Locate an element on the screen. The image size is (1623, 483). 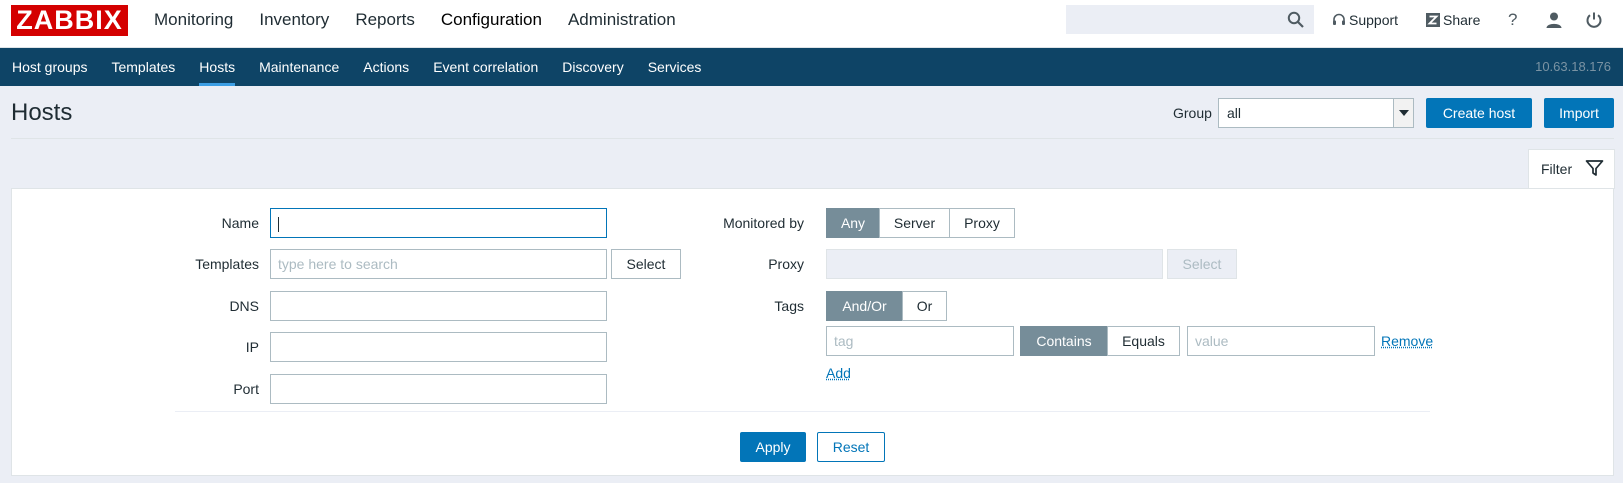
tag-name-input: tag is located at coordinates (920, 341).